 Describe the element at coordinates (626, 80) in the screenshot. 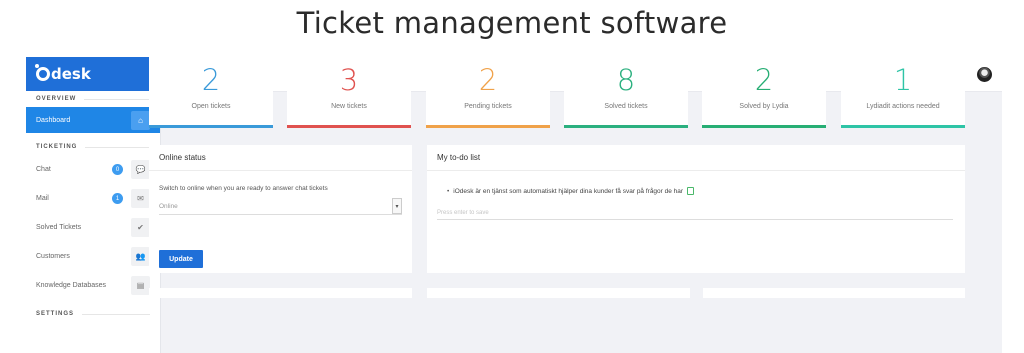

I see `stat-value: 8` at that location.